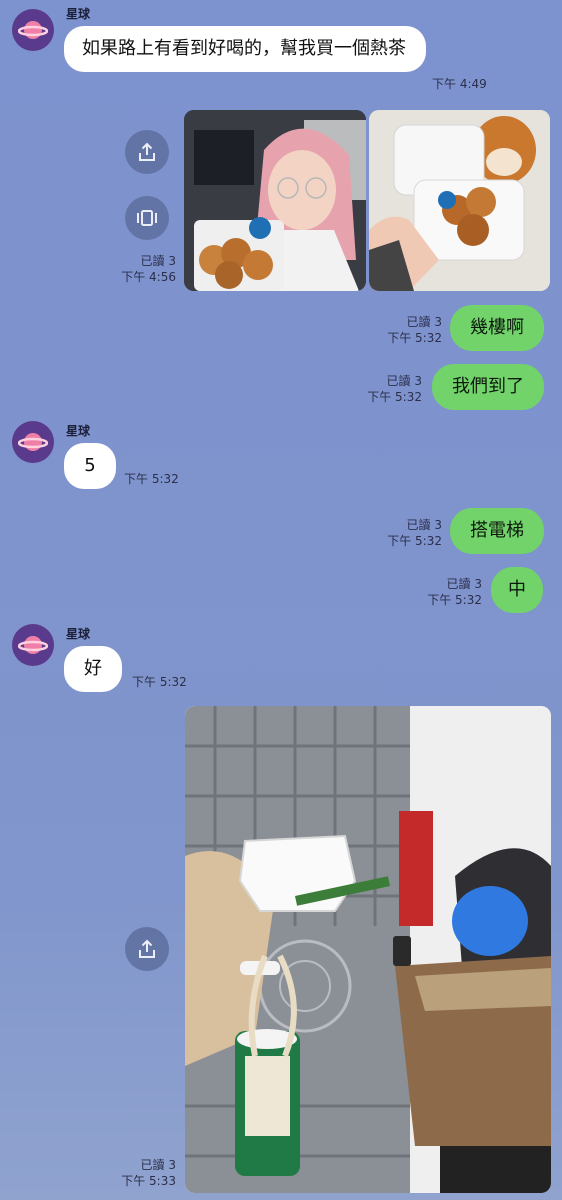  I want to click on album-icon, so click(147, 218).